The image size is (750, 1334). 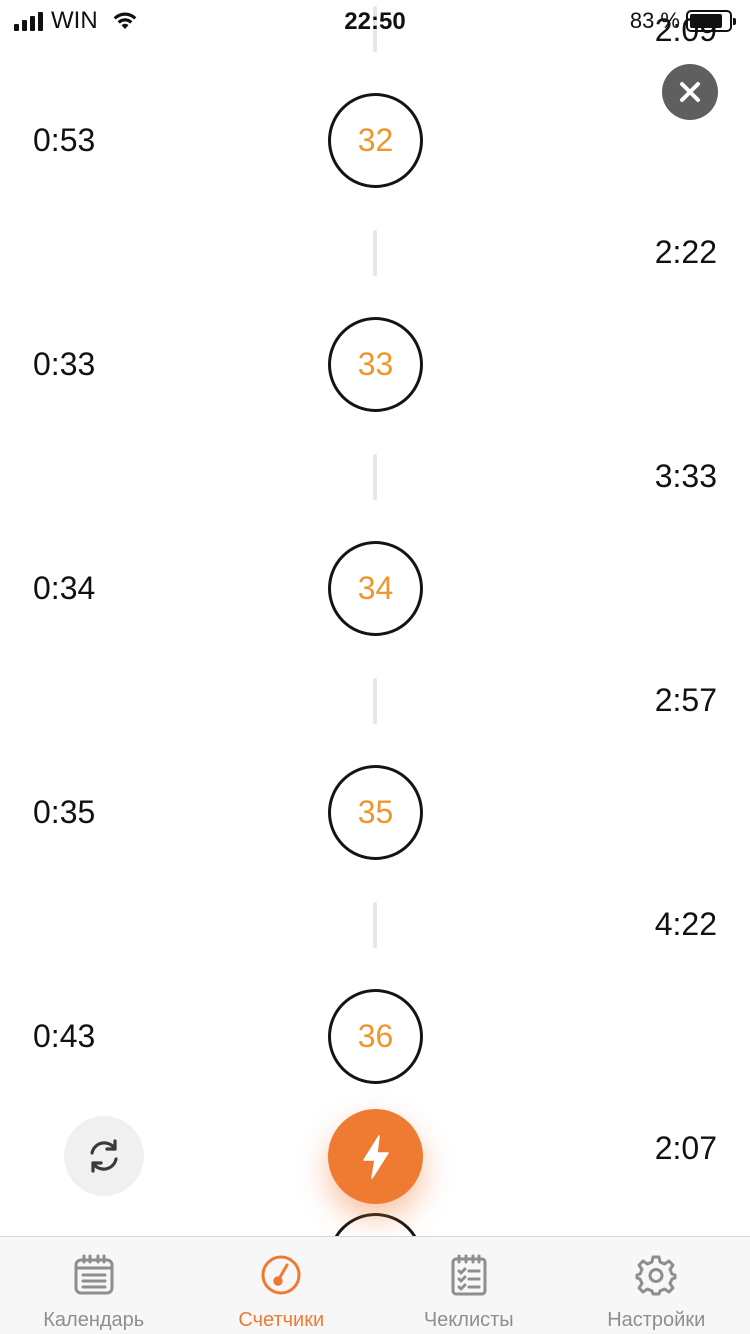 I want to click on contraction-number: 33, so click(x=375, y=364).